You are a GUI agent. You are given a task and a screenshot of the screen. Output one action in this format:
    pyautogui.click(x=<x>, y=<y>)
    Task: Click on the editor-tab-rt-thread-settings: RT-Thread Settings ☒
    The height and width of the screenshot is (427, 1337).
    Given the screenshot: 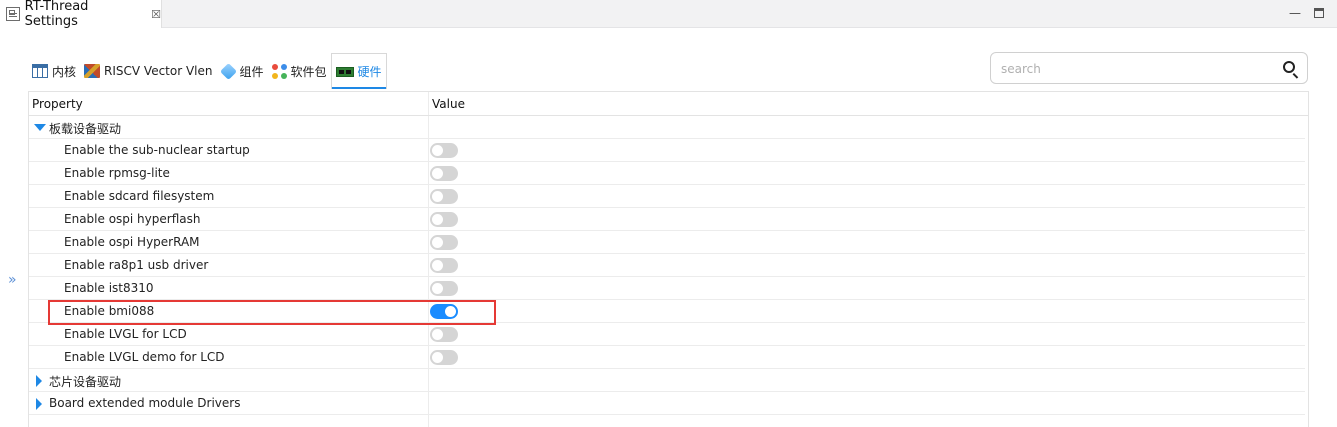 What is the action you would take?
    pyautogui.click(x=81, y=14)
    